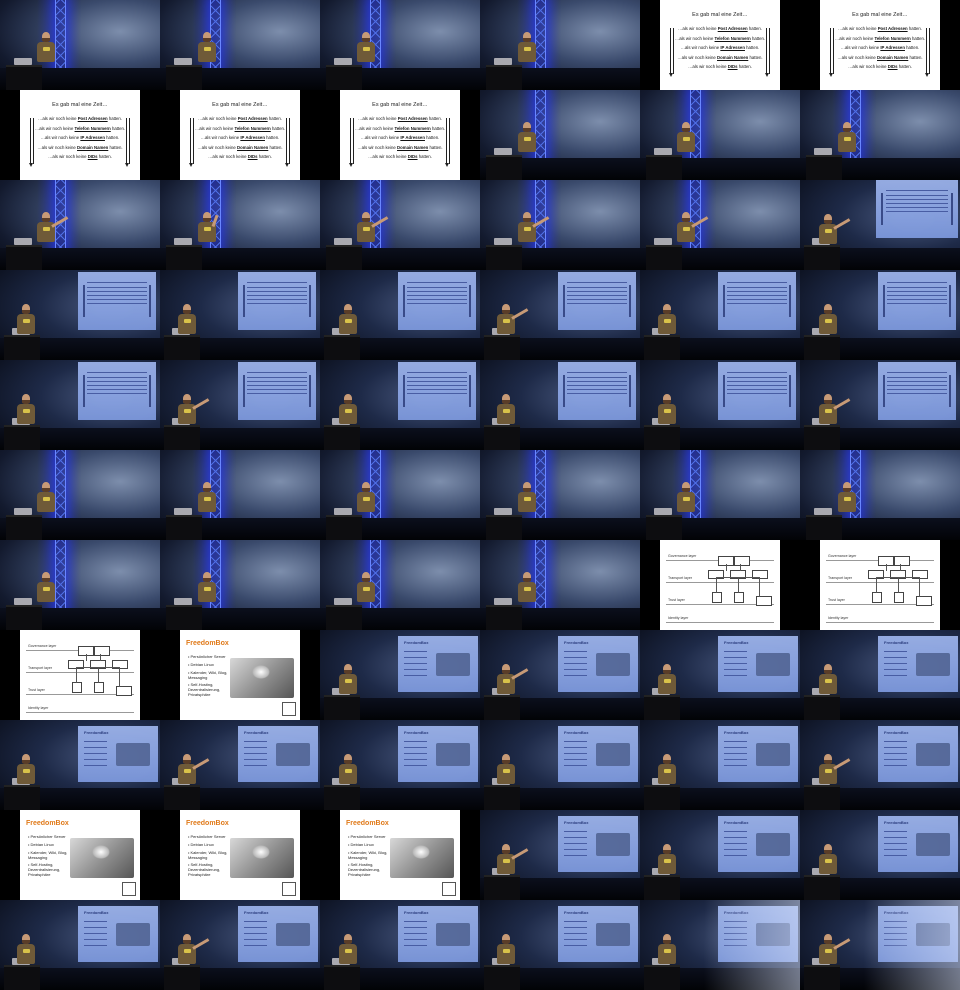 The height and width of the screenshot is (990, 960). Describe the element at coordinates (598, 844) in the screenshot. I see `projected-slide: FreedomBox` at that location.